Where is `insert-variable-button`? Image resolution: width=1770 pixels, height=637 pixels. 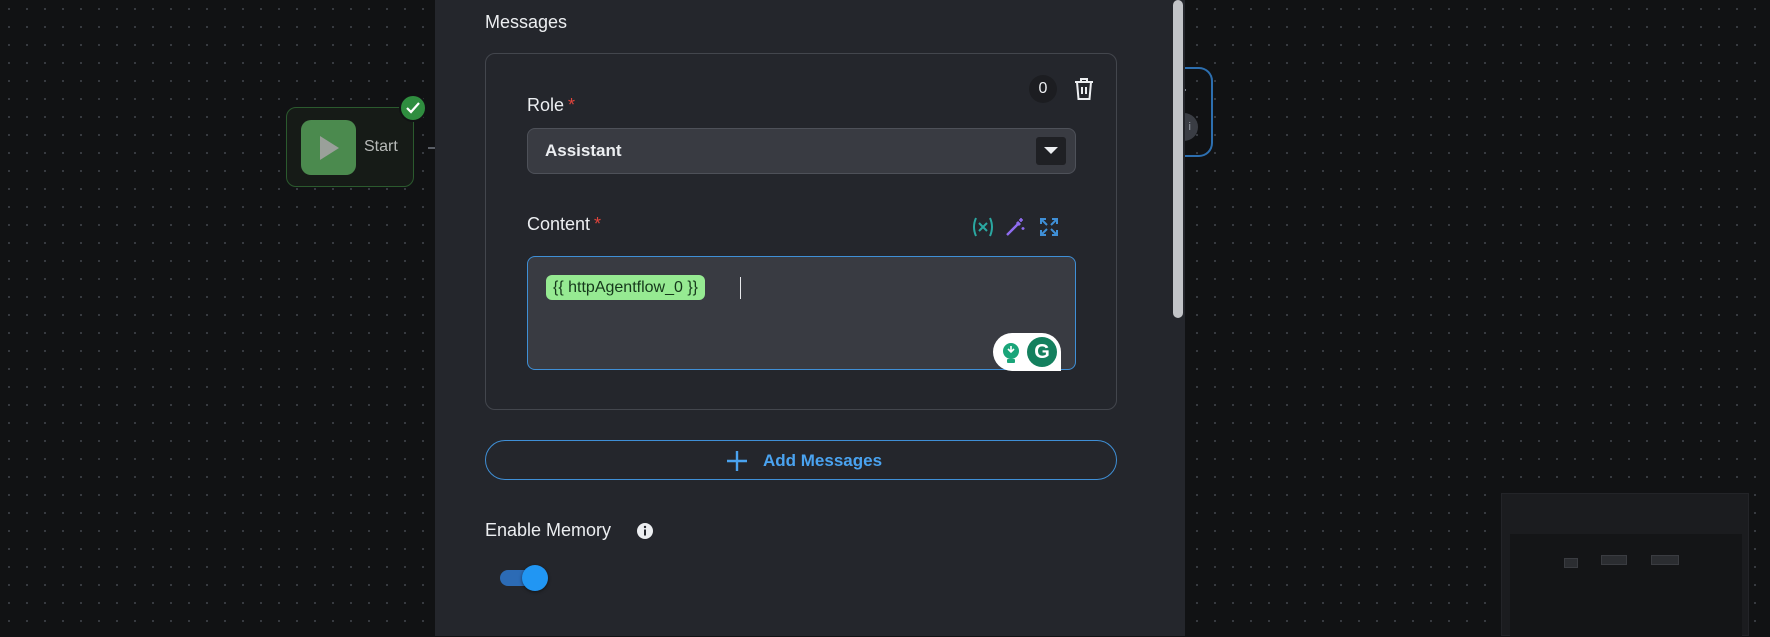 insert-variable-button is located at coordinates (982, 227).